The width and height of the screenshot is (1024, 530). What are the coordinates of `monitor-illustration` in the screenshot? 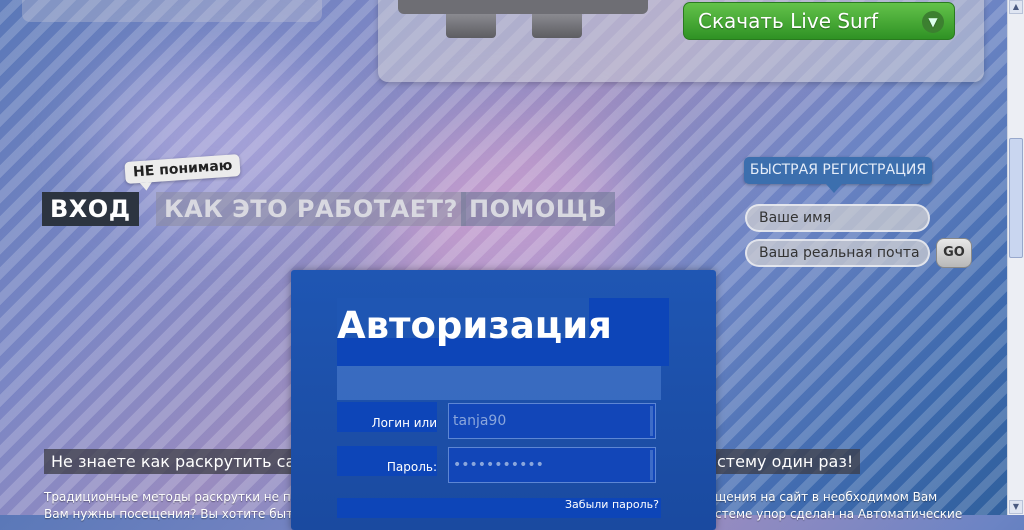 It's located at (523, 7).